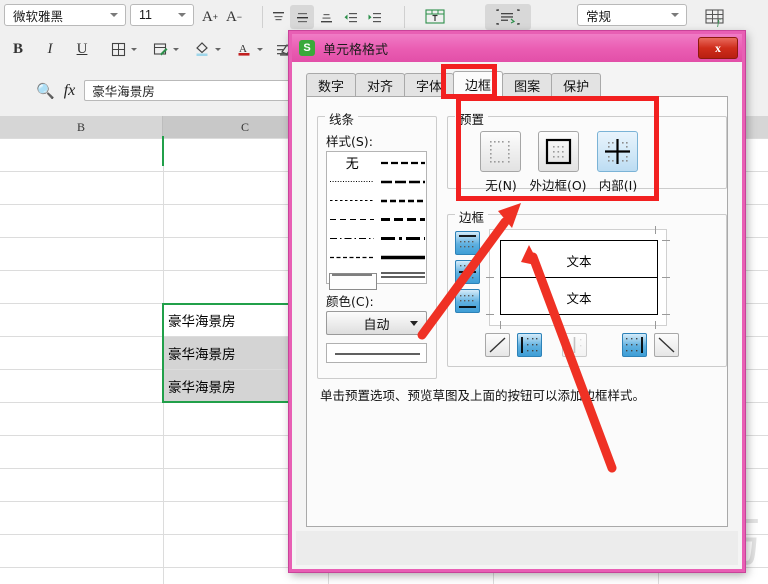 The image size is (768, 584). I want to click on wrap-text-icon, so click(508, 17).